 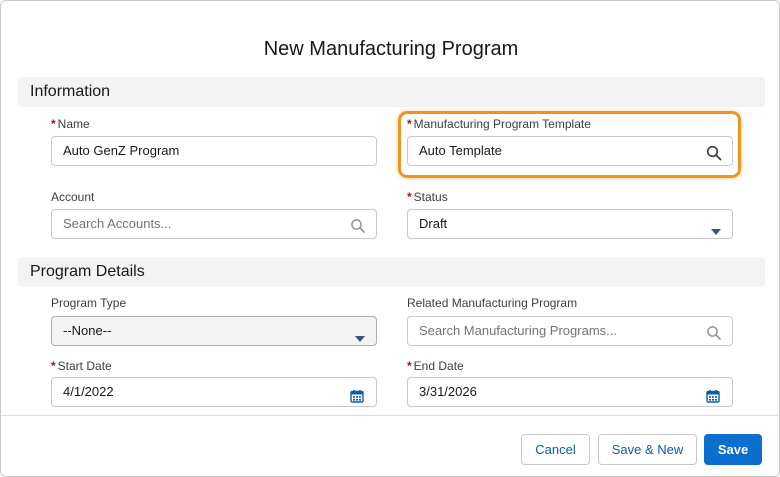 What do you see at coordinates (427, 197) in the screenshot?
I see `status-label: * Status` at bounding box center [427, 197].